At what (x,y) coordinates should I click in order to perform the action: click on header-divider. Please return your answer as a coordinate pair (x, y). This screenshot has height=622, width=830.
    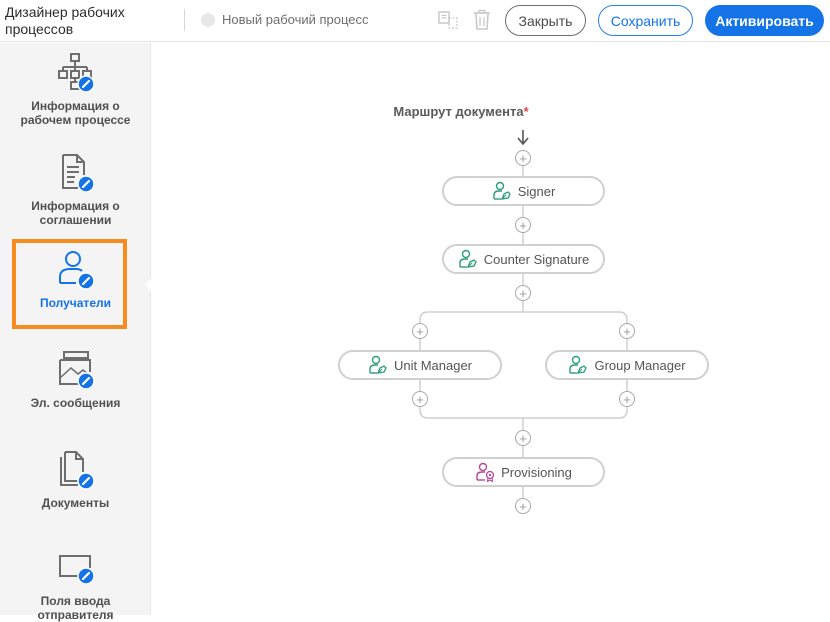
    Looking at the image, I should click on (184, 20).